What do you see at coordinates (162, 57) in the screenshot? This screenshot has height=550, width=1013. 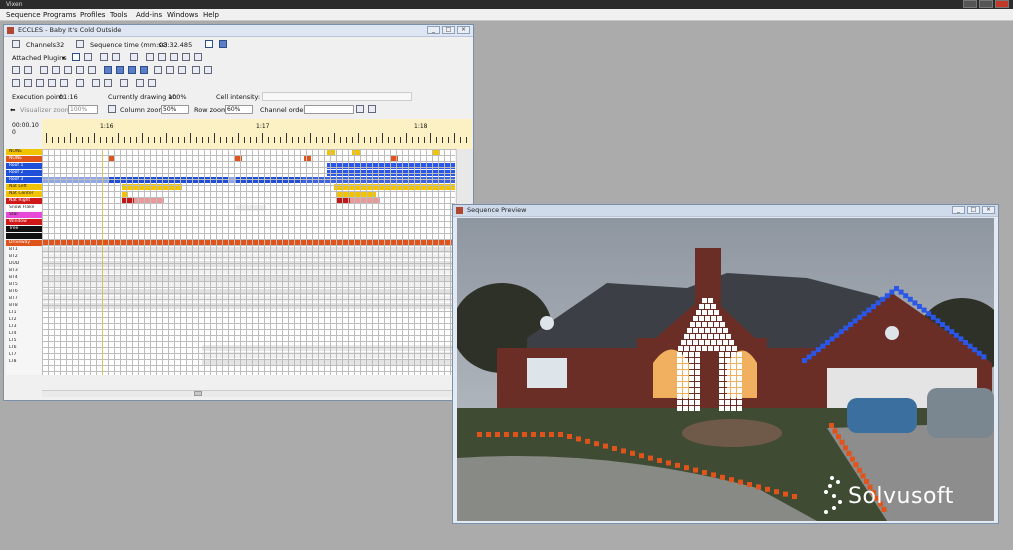 I see `ramp-up-icon` at bounding box center [162, 57].